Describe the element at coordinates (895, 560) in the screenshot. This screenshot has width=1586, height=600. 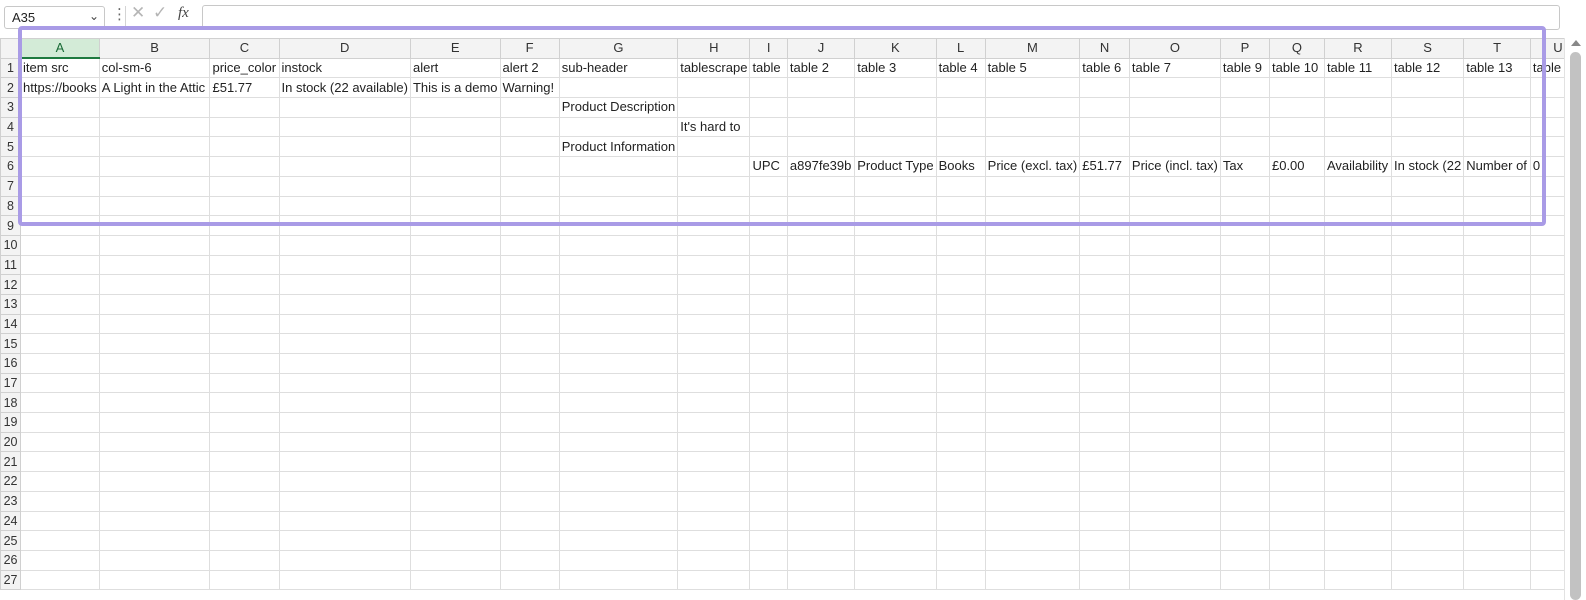
I see `cell-k26` at that location.